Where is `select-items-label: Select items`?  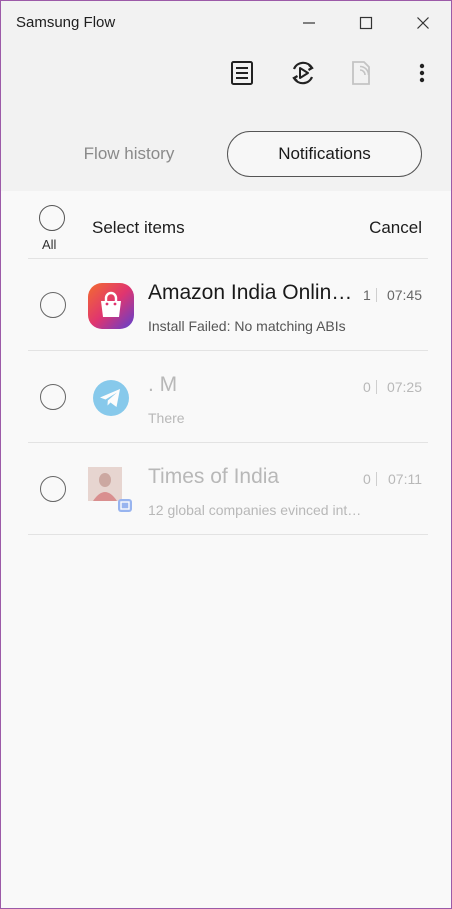 select-items-label: Select items is located at coordinates (138, 227).